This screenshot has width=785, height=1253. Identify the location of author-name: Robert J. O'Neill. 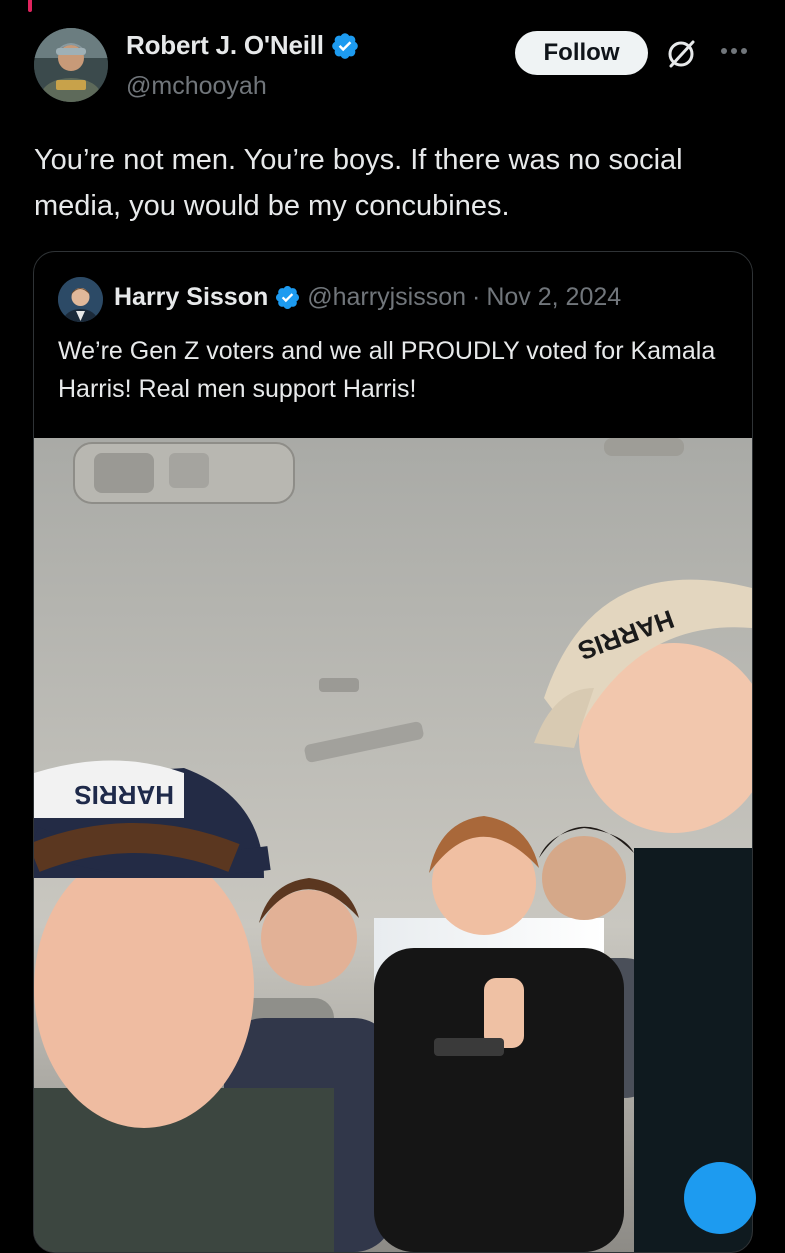
(225, 45).